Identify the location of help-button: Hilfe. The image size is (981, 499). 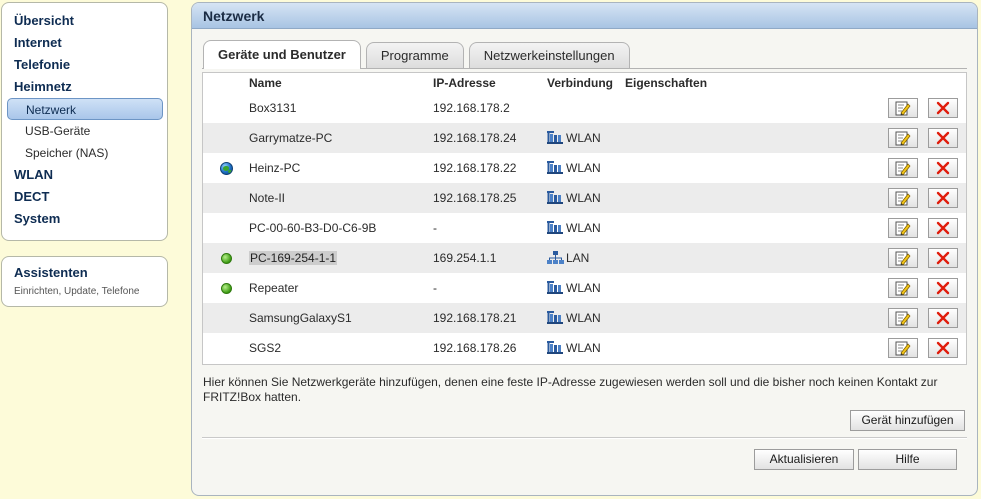
(907, 459).